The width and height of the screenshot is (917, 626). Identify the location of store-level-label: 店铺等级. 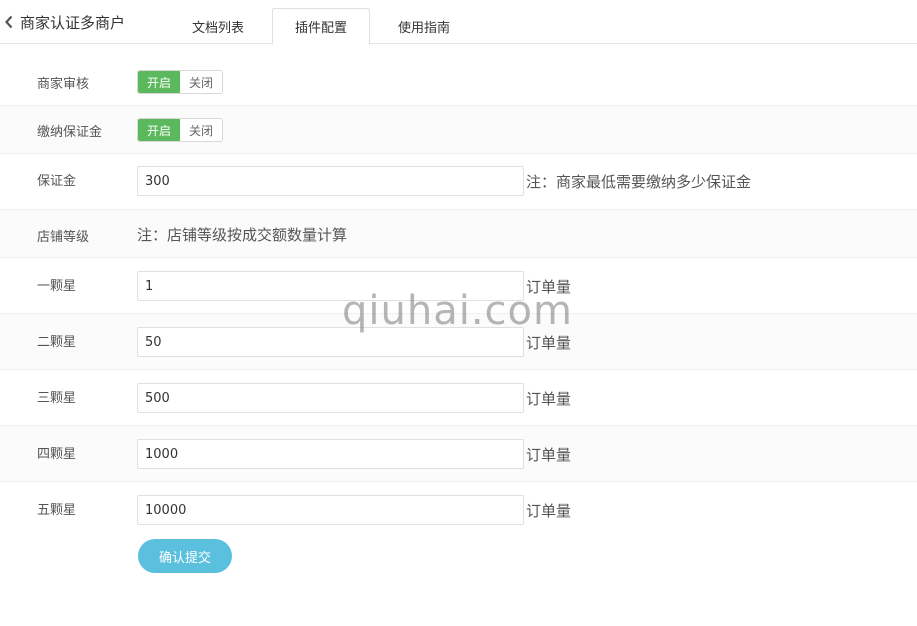
(63, 237).